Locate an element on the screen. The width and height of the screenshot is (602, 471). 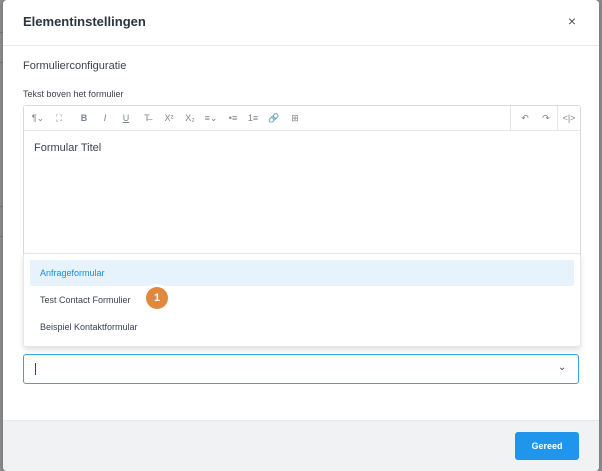
bold-icon: B is located at coordinates (84, 118).